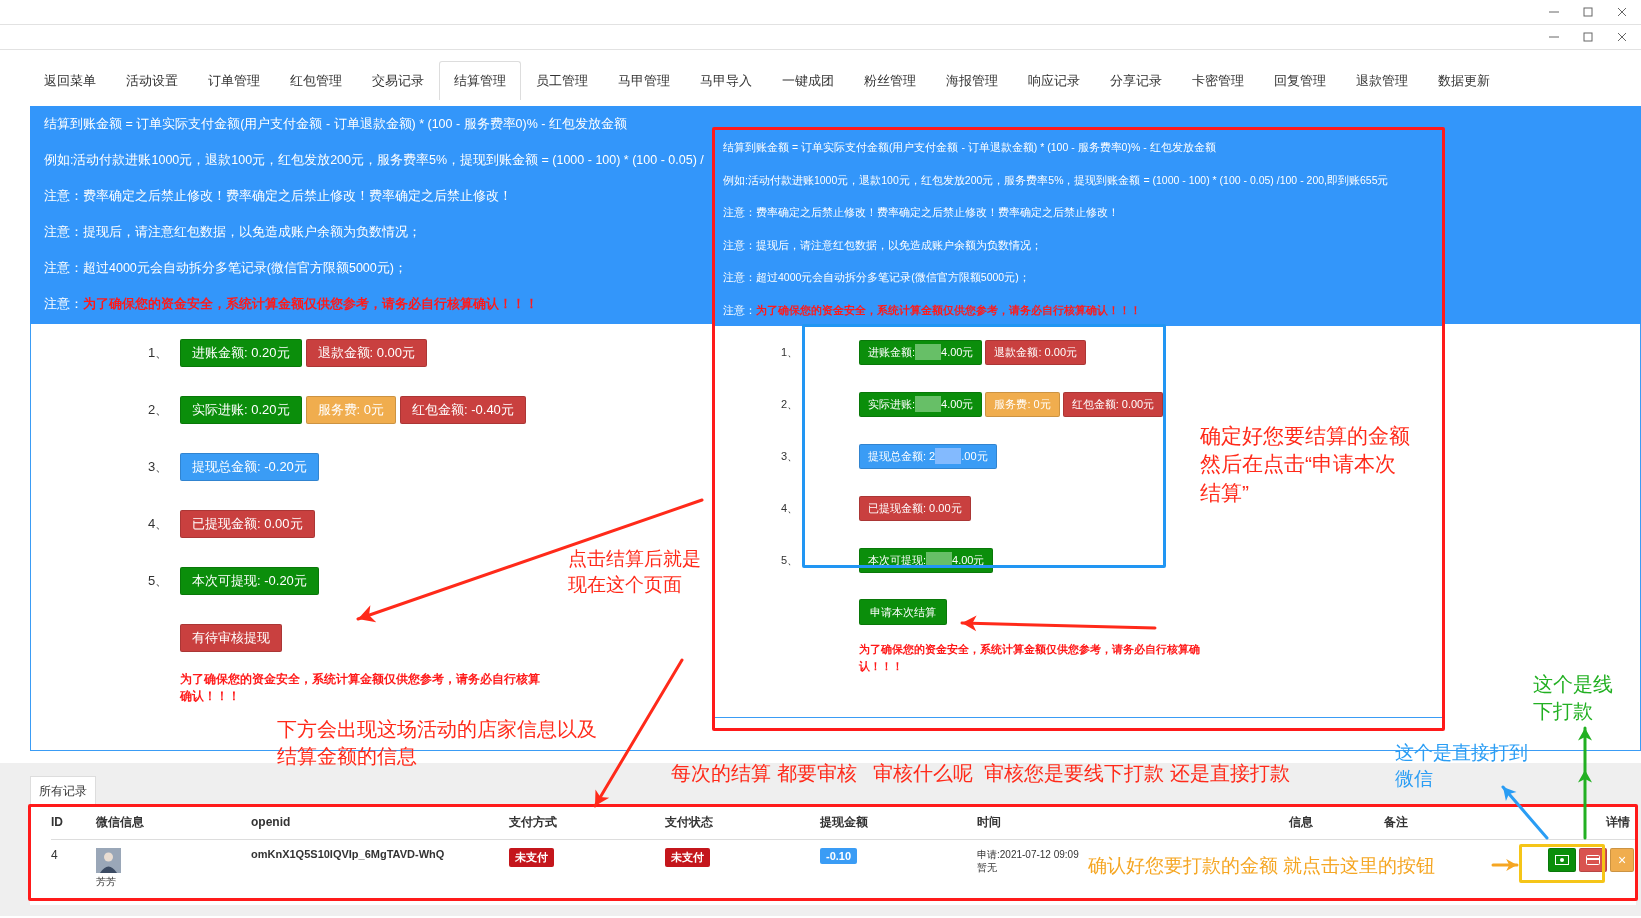  Describe the element at coordinates (249, 580) in the screenshot. I see `amount-badge: 本次可提现: -0.20元` at that location.